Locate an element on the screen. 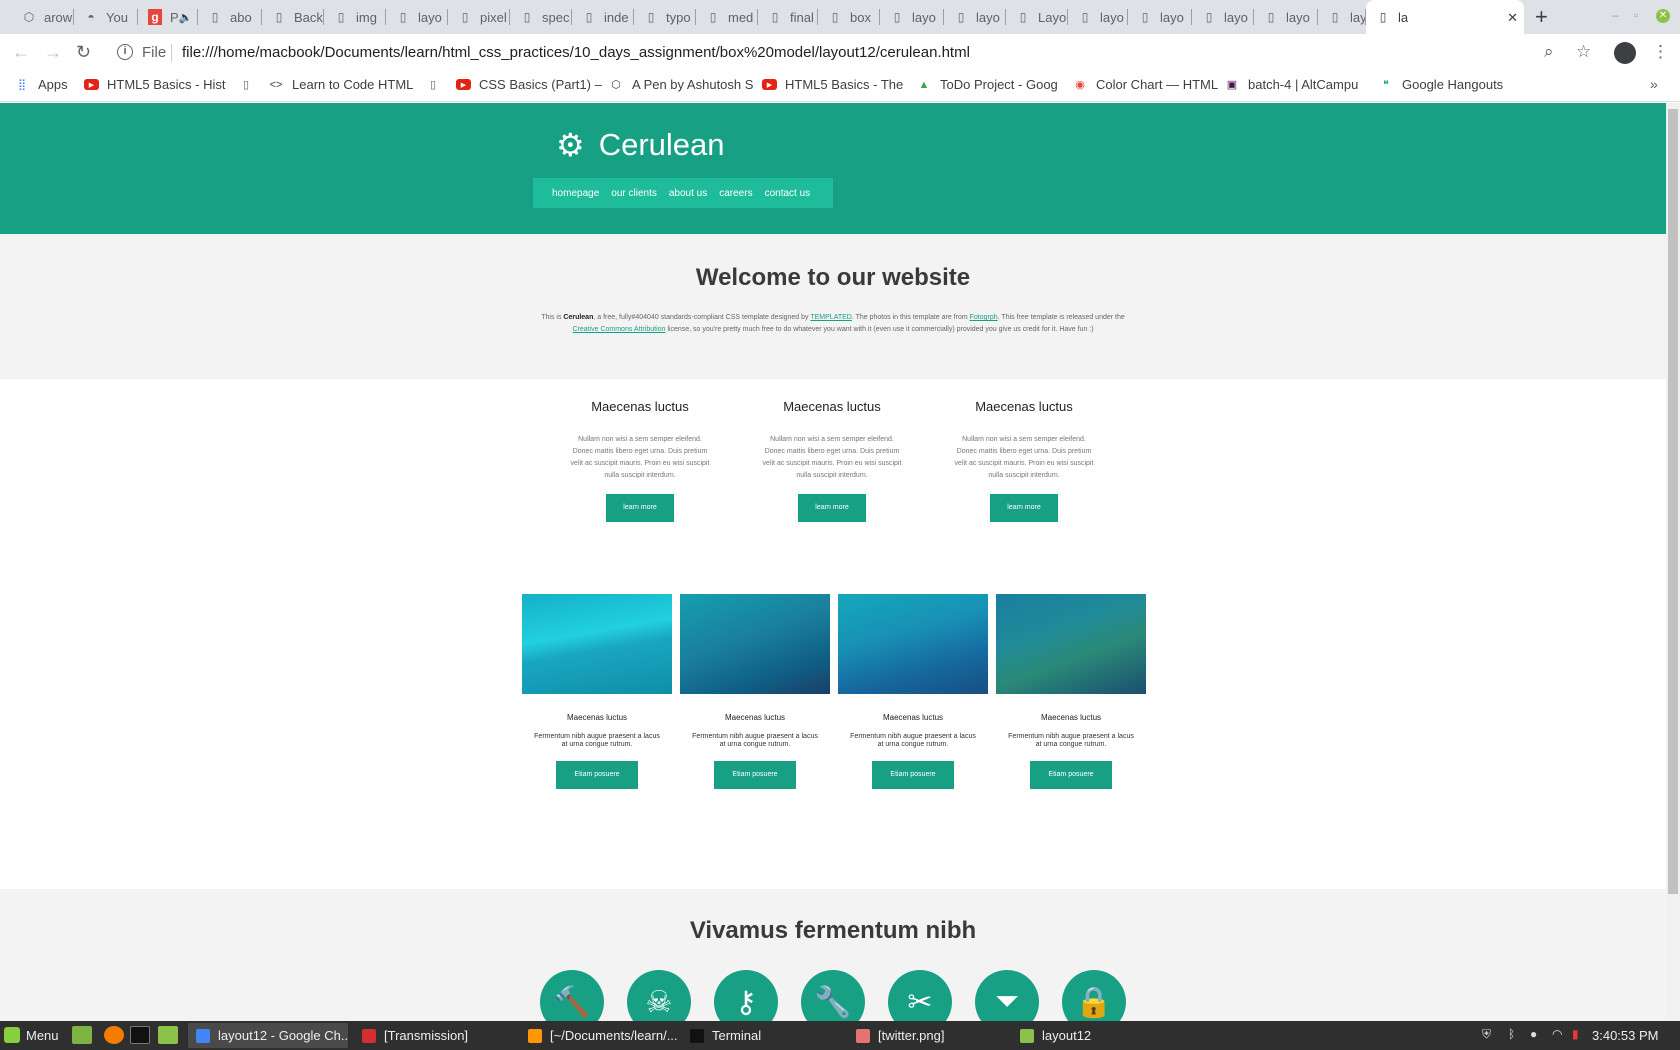 This screenshot has width=1680, height=1050. files-launcher-icon is located at coordinates (168, 1035).